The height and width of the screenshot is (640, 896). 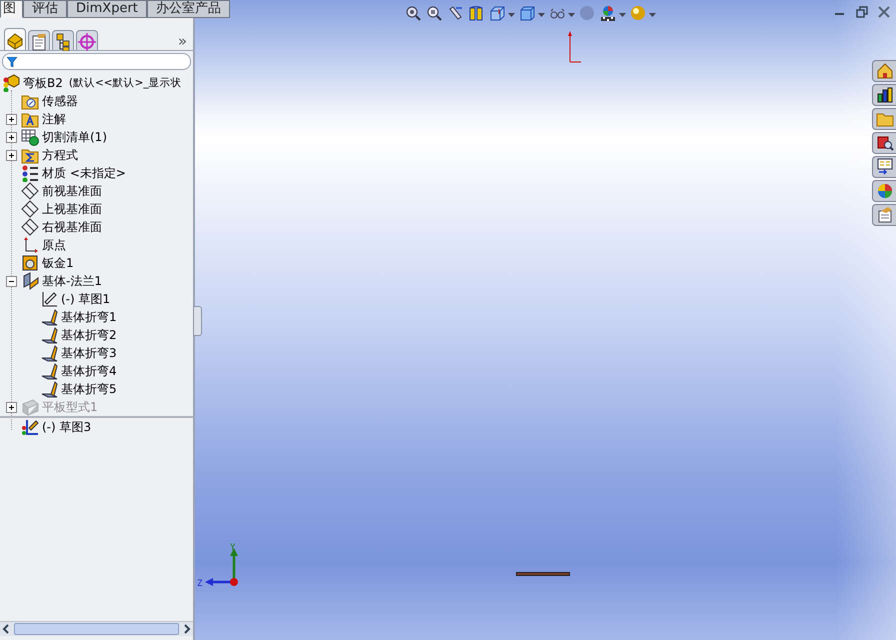 I want to click on configuration-text: (默认<<默认>_显示状, so click(x=125, y=83).